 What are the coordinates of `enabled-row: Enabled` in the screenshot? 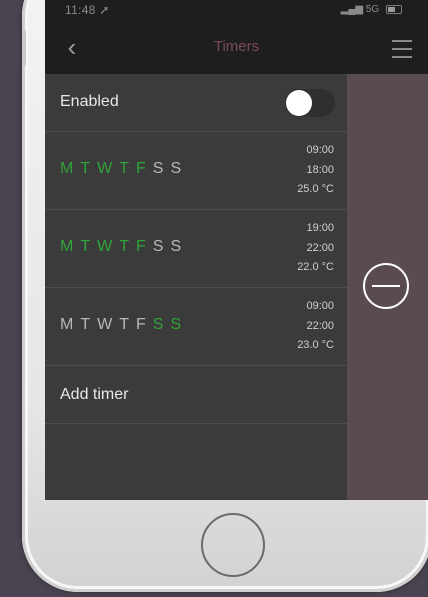 It's located at (196, 103).